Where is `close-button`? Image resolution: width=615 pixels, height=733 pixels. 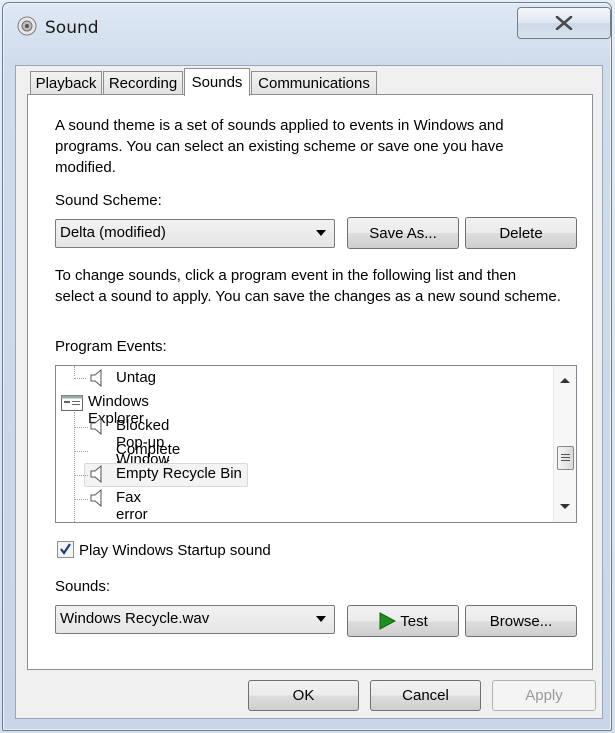
close-button is located at coordinates (564, 23).